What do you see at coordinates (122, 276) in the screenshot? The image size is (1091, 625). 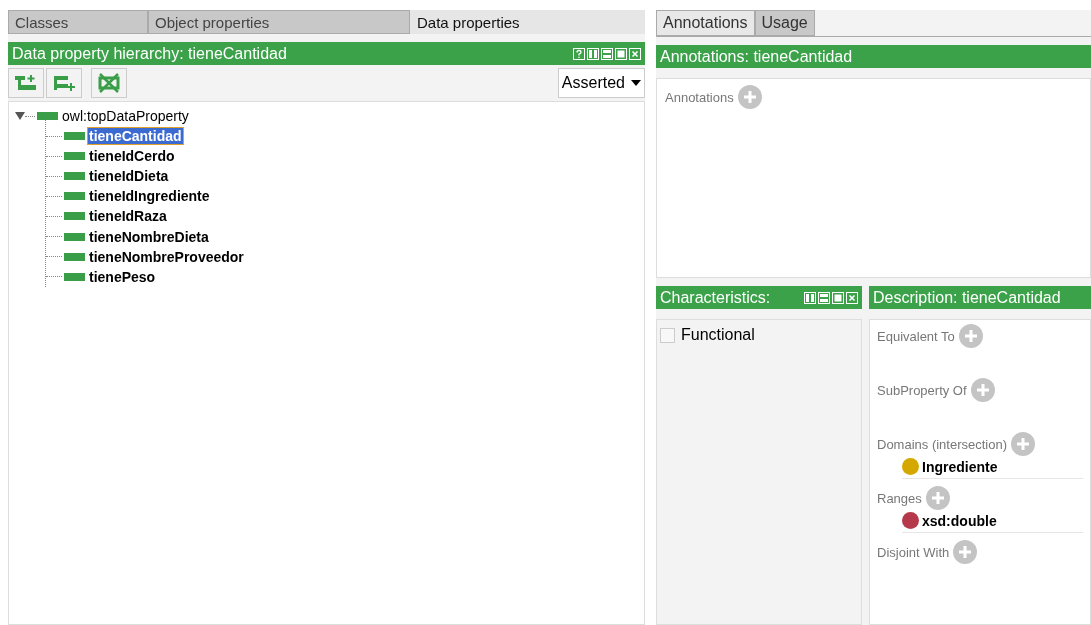 I see `tree-item: tienePeso` at bounding box center [122, 276].